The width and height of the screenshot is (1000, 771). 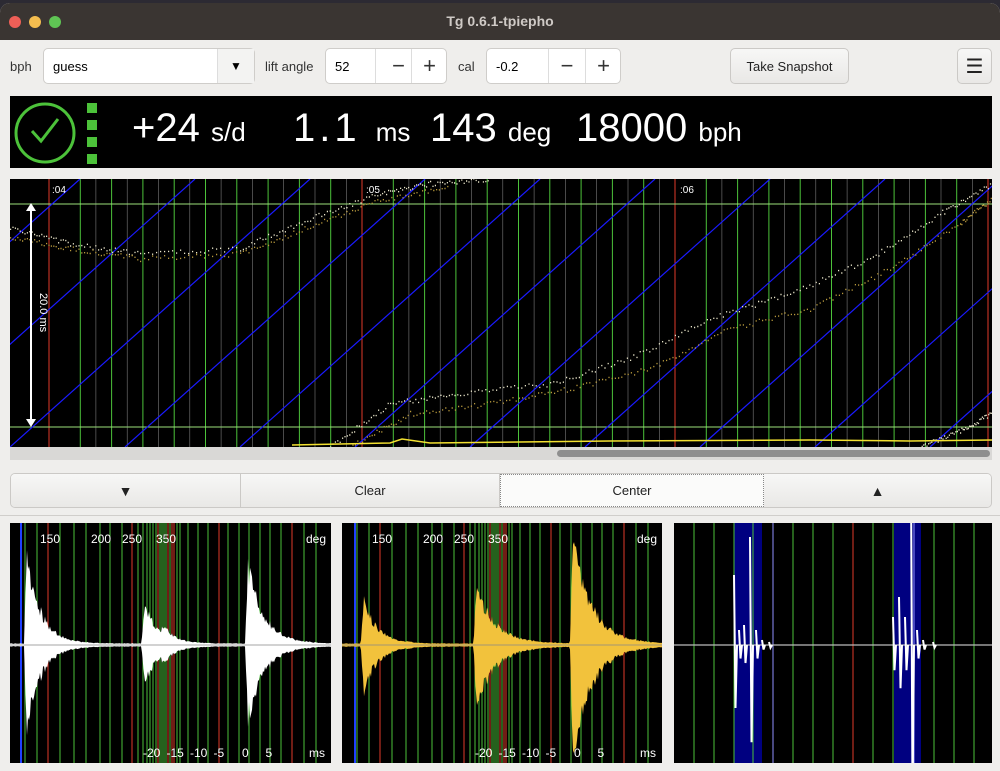 I want to click on time-label: :06, so click(x=687, y=190).